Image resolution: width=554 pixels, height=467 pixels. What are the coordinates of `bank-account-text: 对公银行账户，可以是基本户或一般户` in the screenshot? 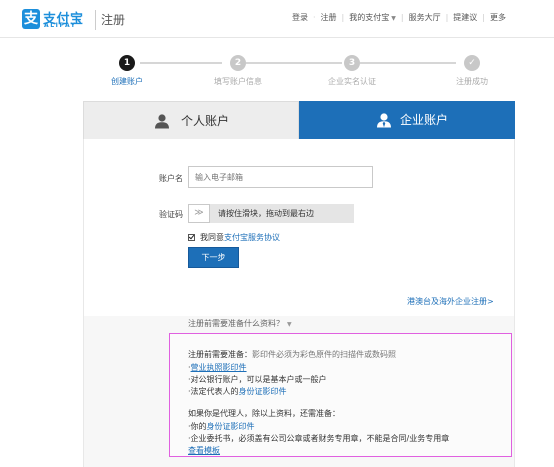 It's located at (258, 379).